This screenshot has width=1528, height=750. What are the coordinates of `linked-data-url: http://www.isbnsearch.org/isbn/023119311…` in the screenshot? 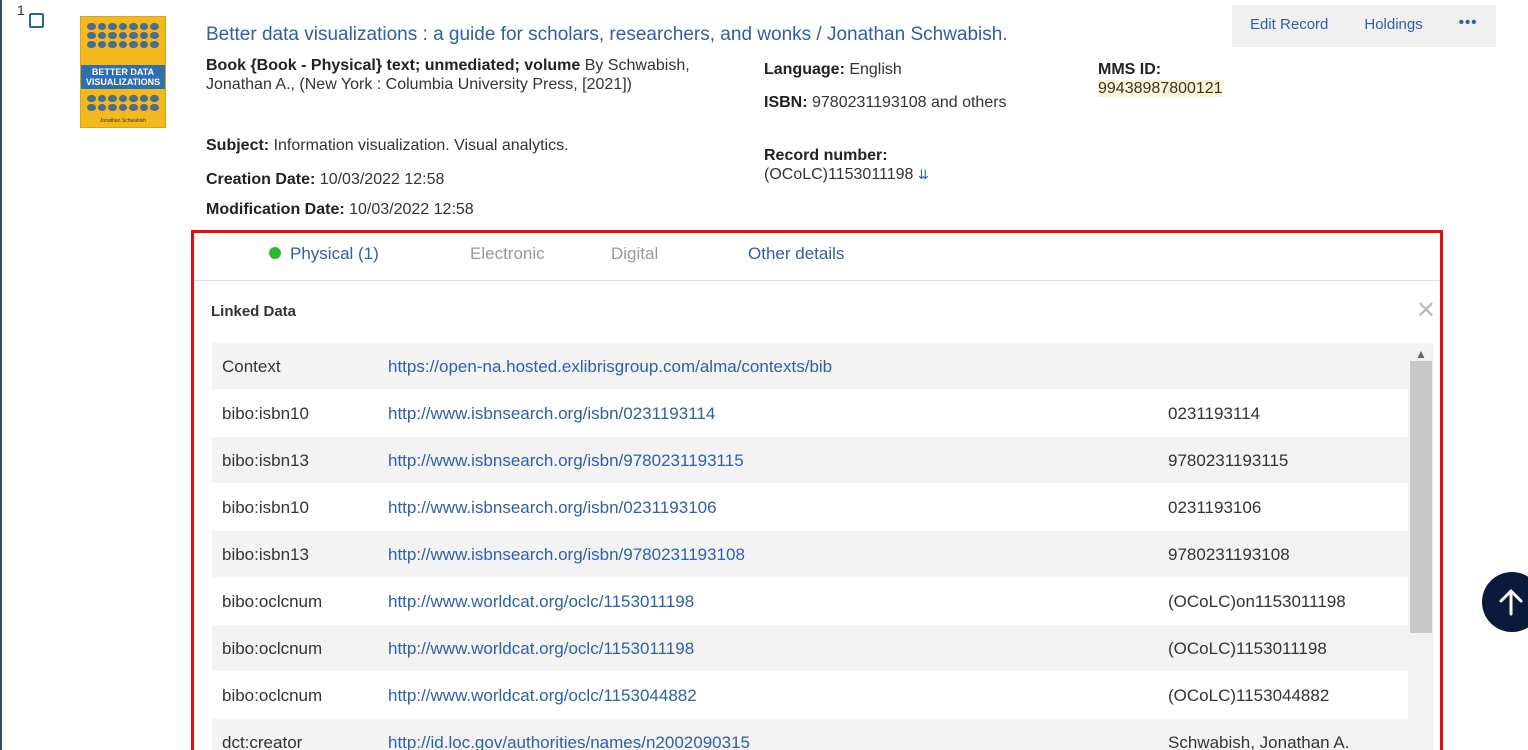 It's located at (551, 414).